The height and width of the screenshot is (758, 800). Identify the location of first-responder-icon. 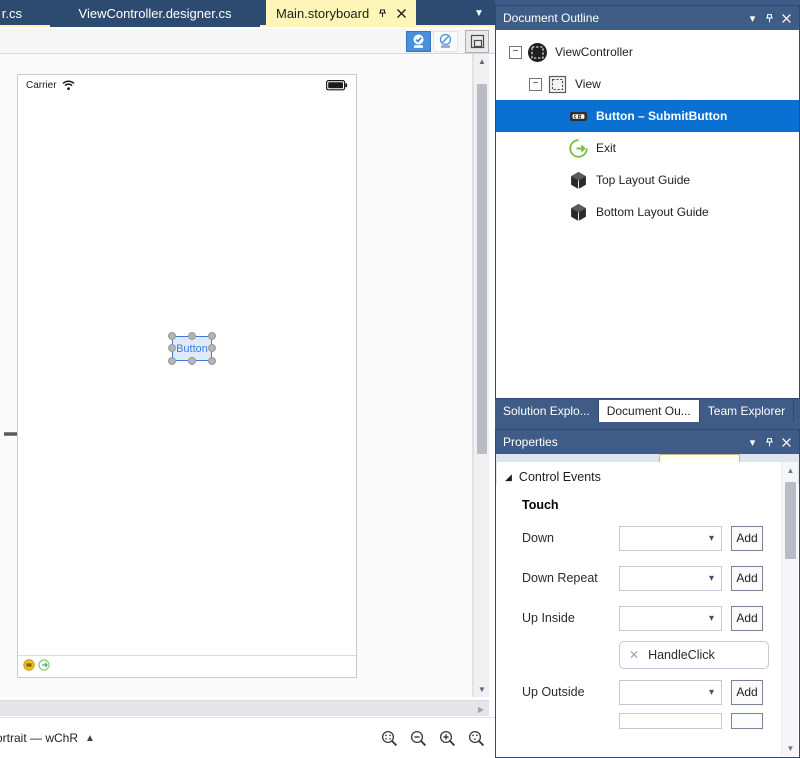
(29, 666).